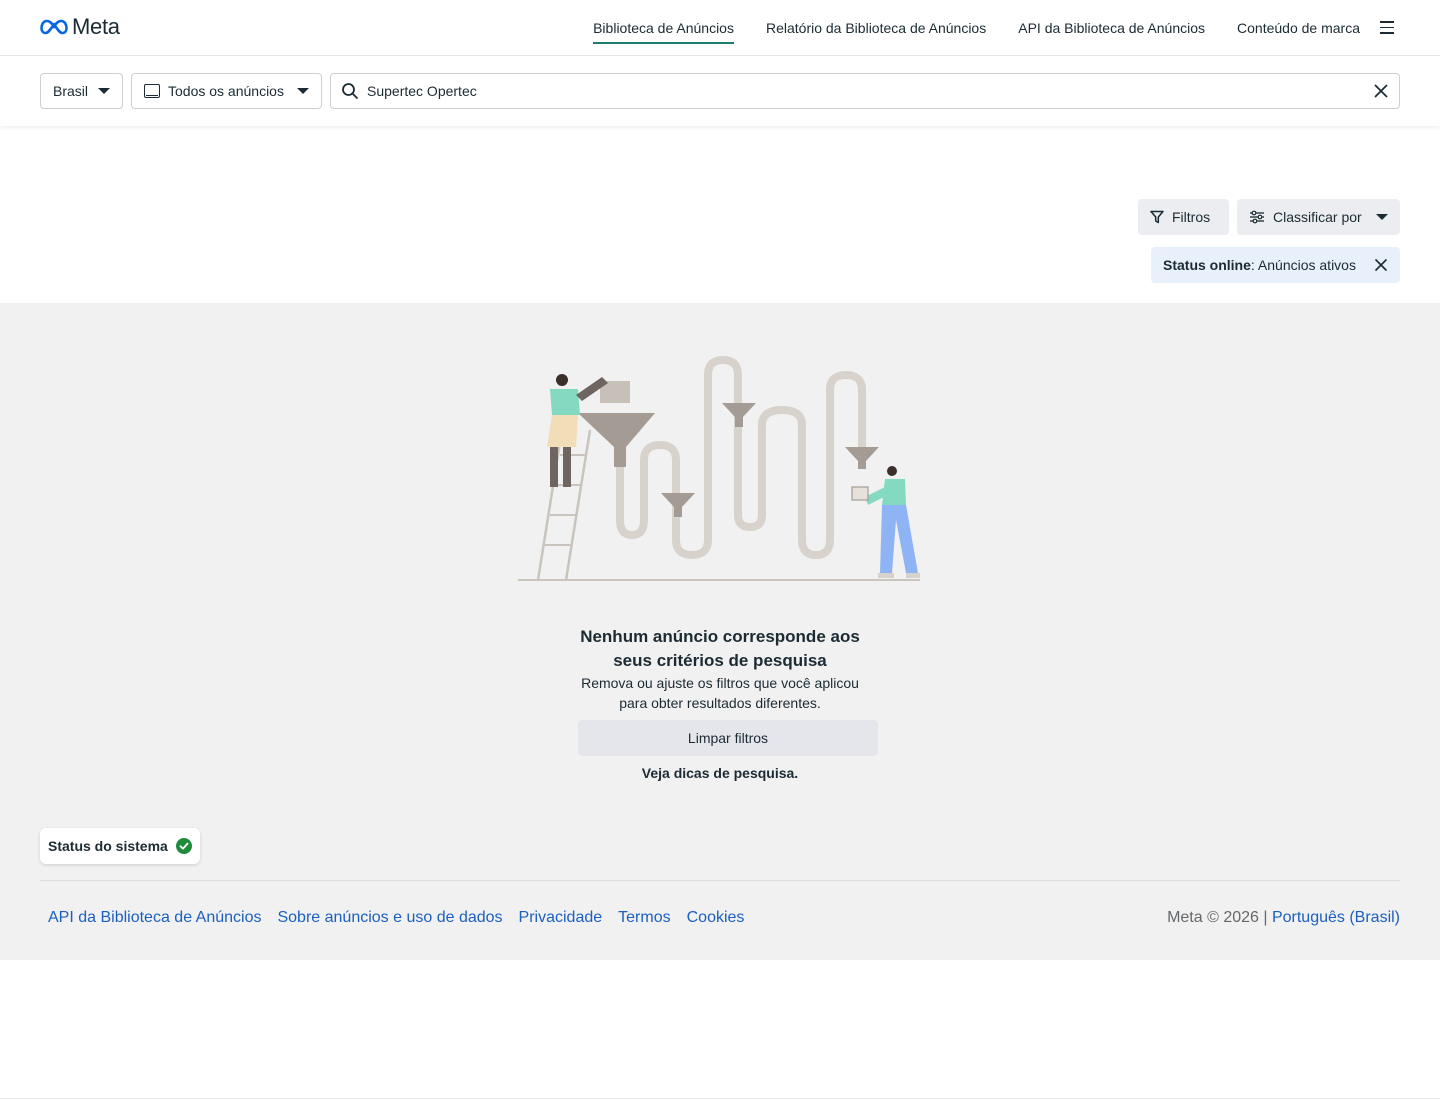  I want to click on footer-link-about-ads: Sobre anúncios e uso de dados, so click(389, 918).